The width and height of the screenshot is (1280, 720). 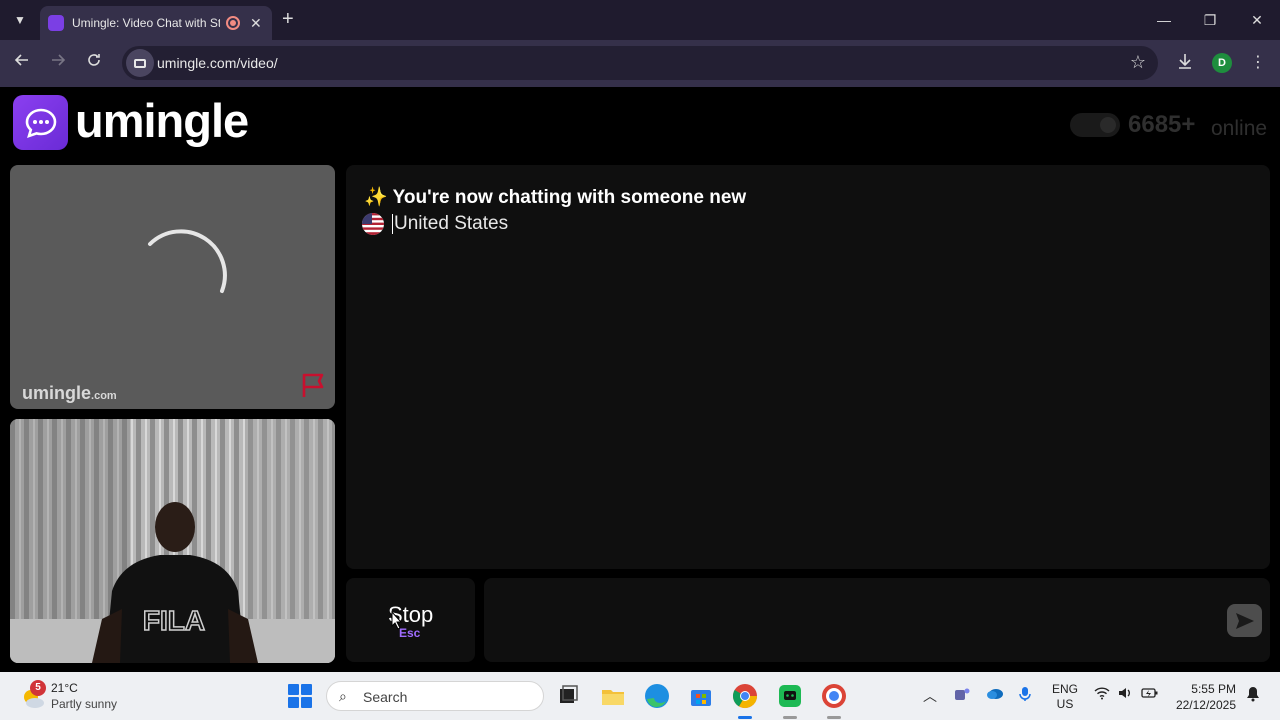 What do you see at coordinates (174, 620) in the screenshot?
I see `svg-text: FILA` at bounding box center [174, 620].